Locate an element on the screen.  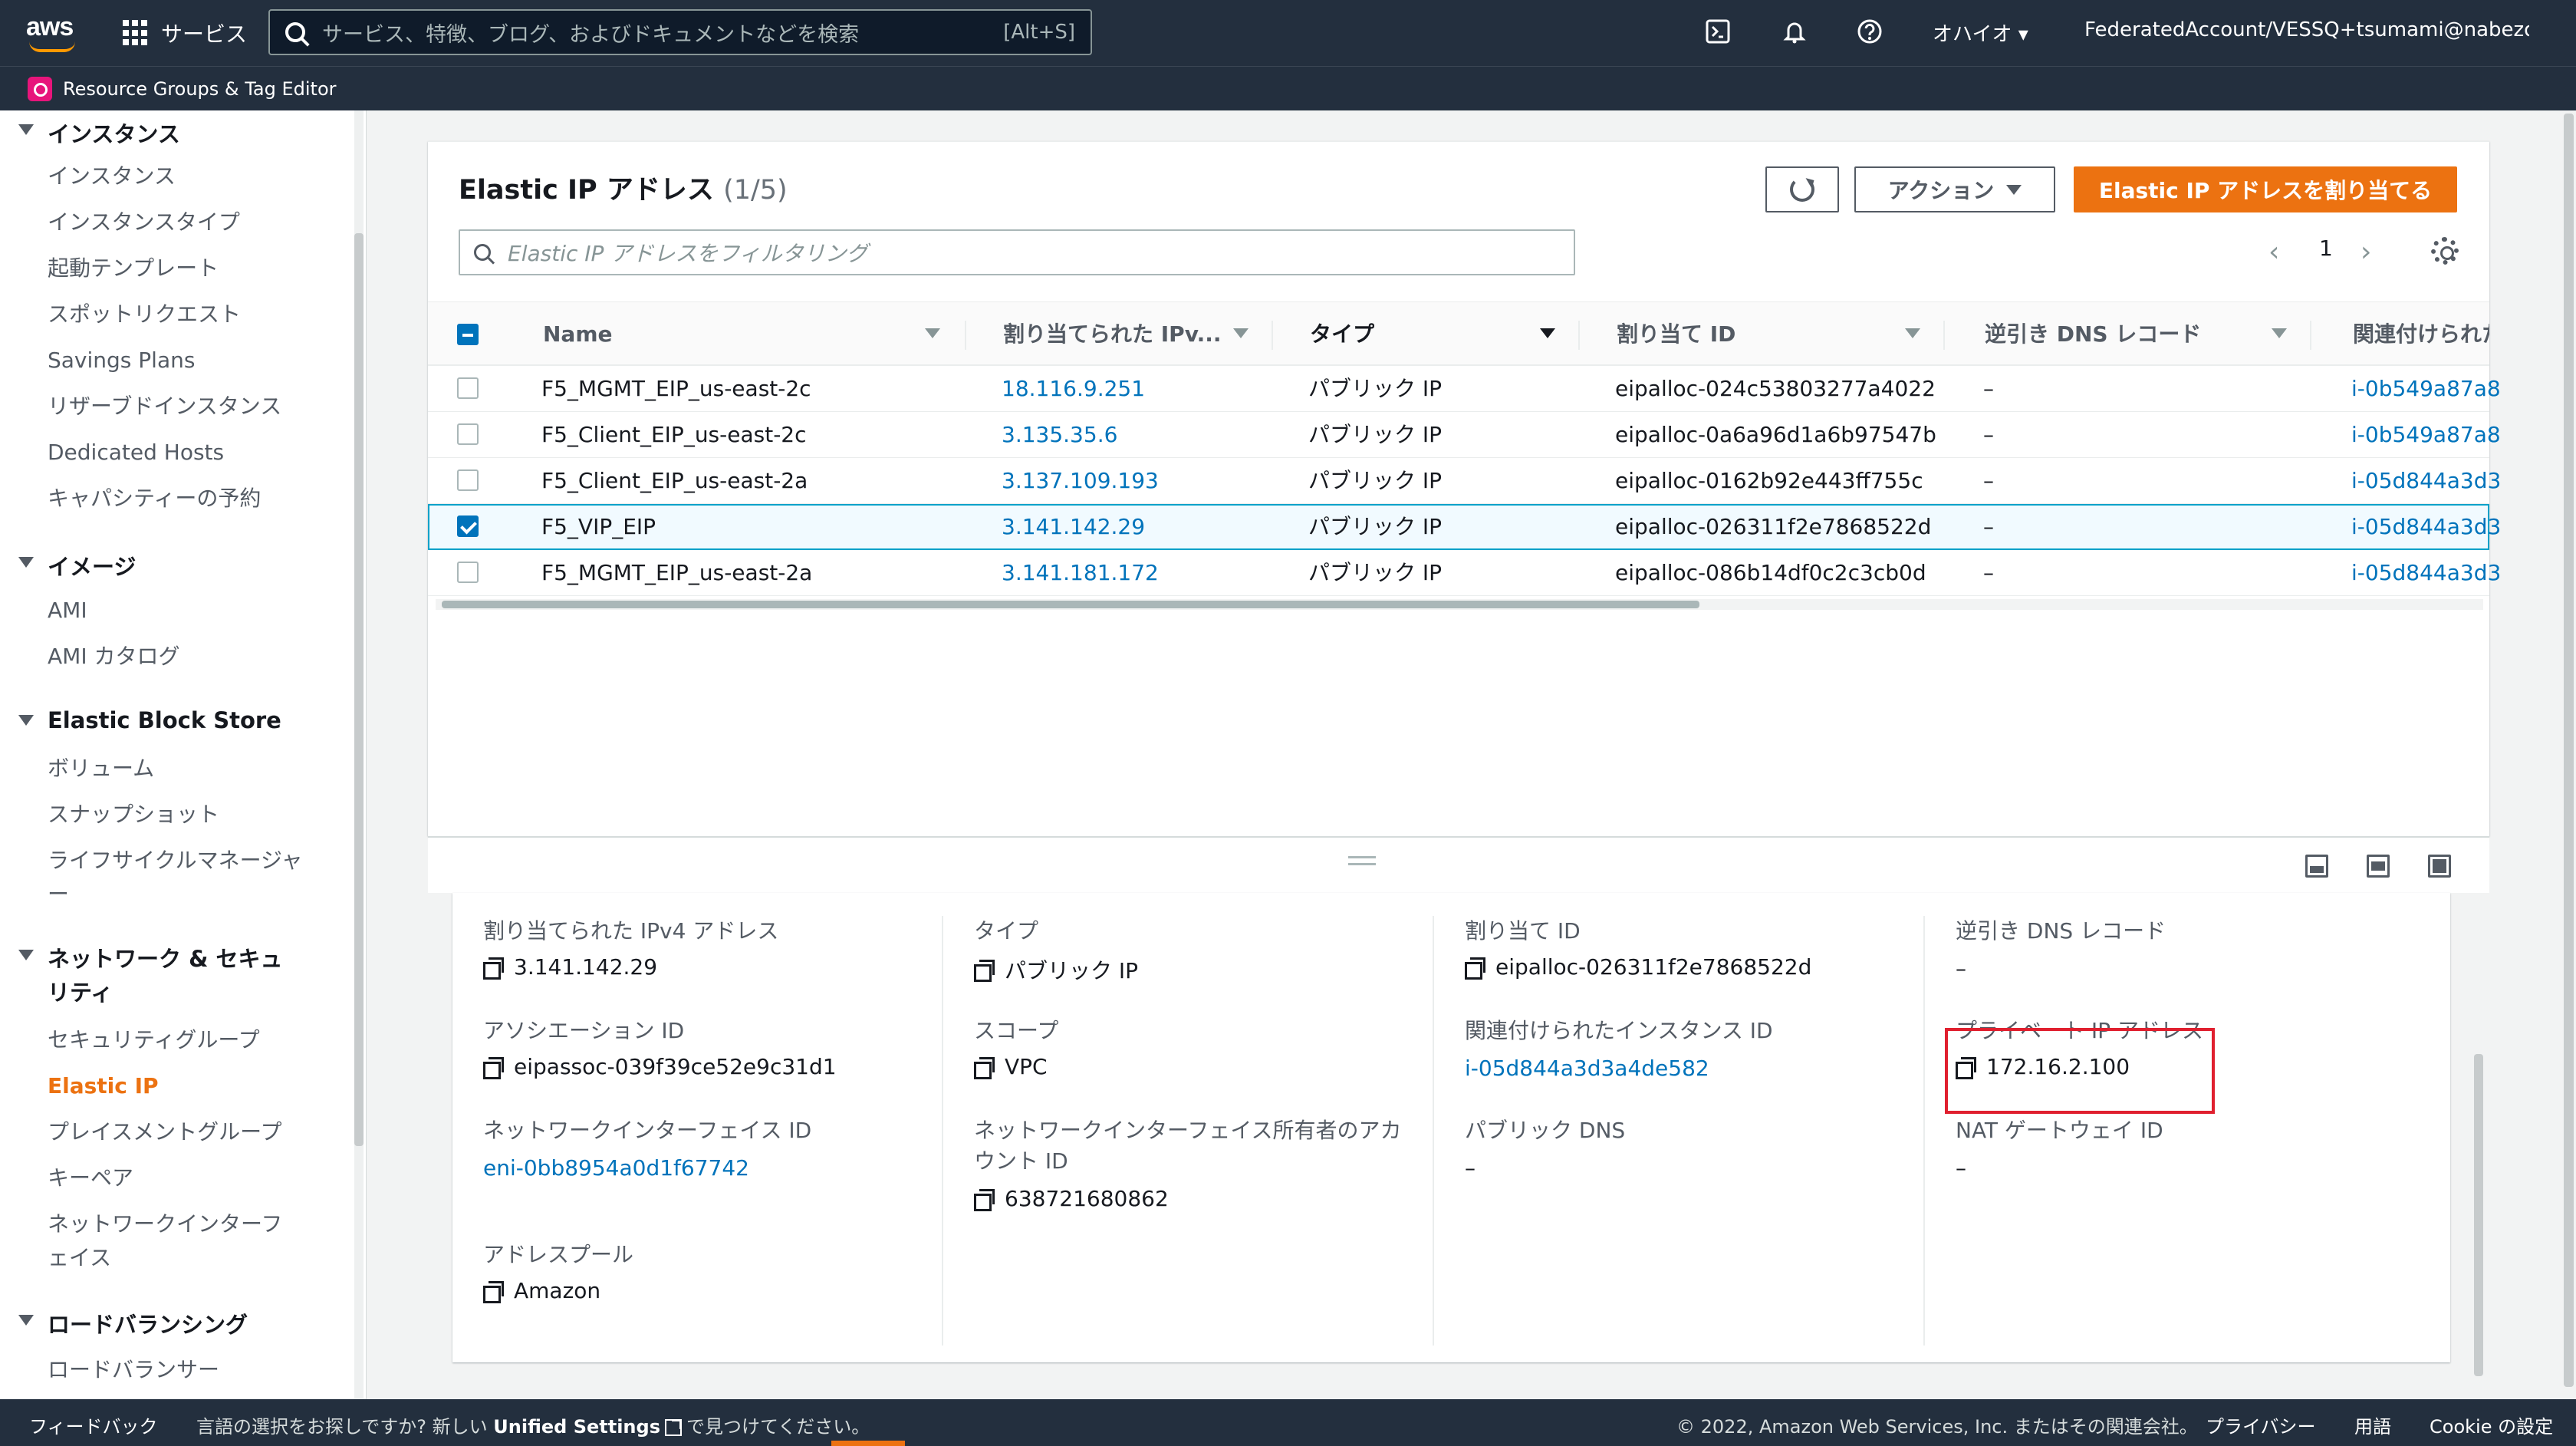
feedback-link: フィードバック is located at coordinates (93, 1424).